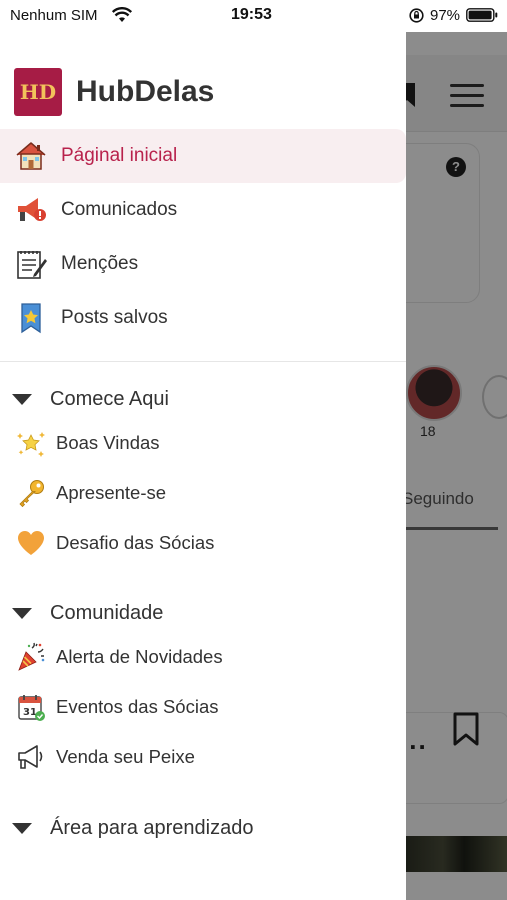  Describe the element at coordinates (203, 613) in the screenshot. I see `section-header-comunidade: Comunidade` at that location.